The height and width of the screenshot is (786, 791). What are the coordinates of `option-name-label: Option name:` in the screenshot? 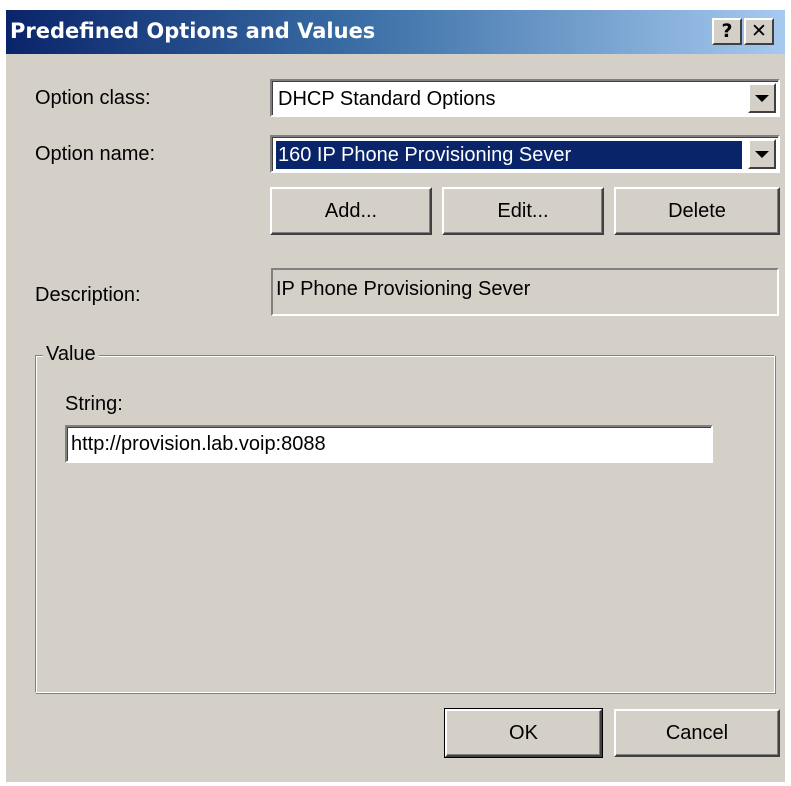 It's located at (95, 154).